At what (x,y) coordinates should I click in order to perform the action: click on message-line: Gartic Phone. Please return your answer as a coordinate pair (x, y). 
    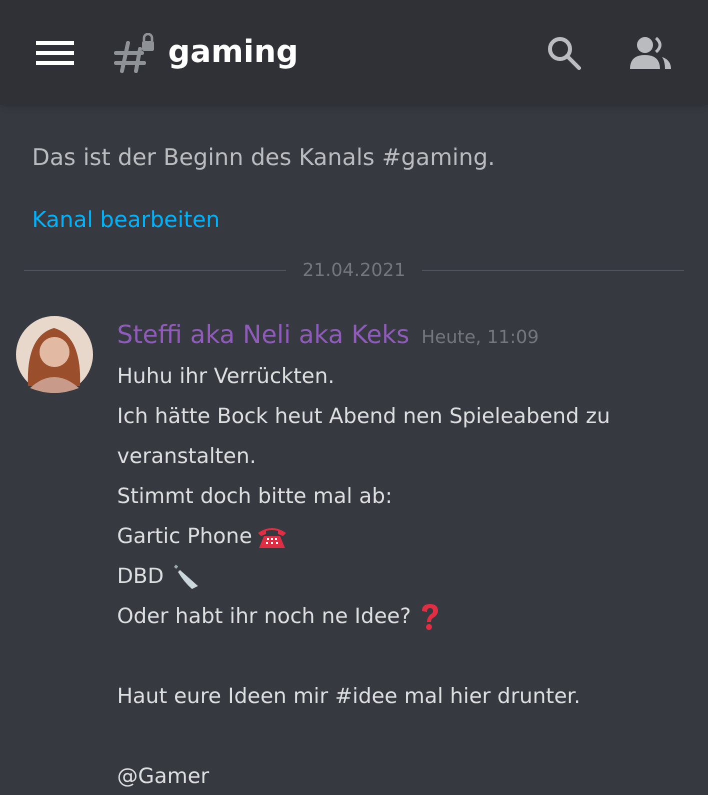
    Looking at the image, I should click on (184, 536).